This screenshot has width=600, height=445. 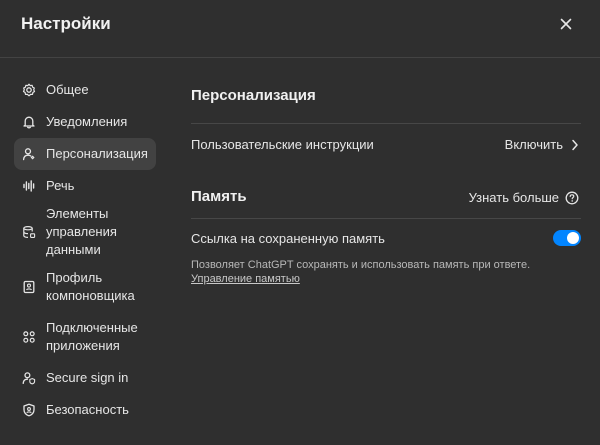 I want to click on sidebar-item-general: Общее, so click(x=85, y=90).